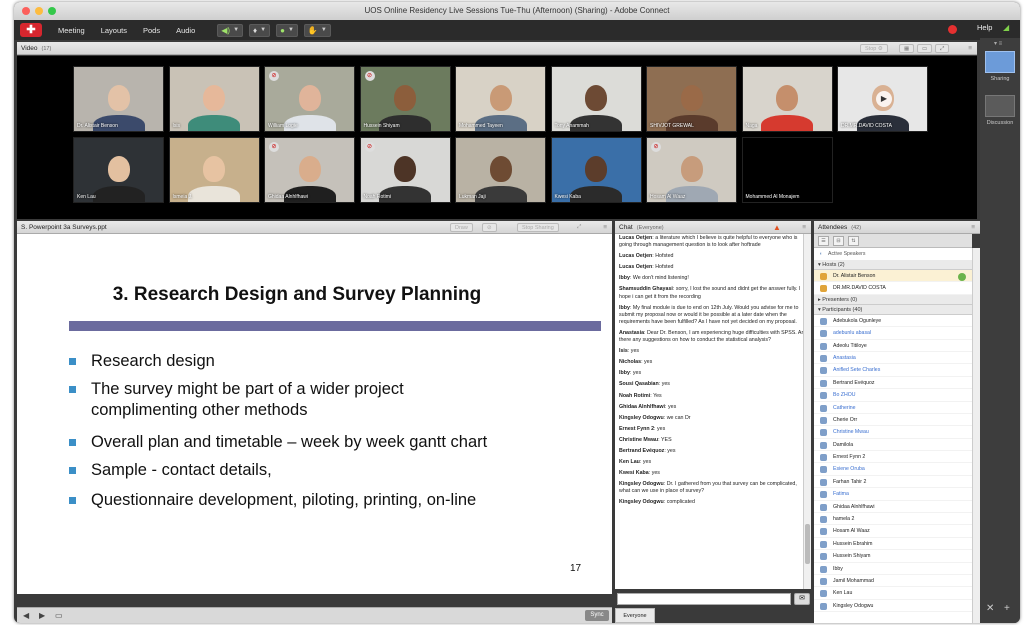  I want to click on layout-discussion-label: Discussion, so click(1000, 123).